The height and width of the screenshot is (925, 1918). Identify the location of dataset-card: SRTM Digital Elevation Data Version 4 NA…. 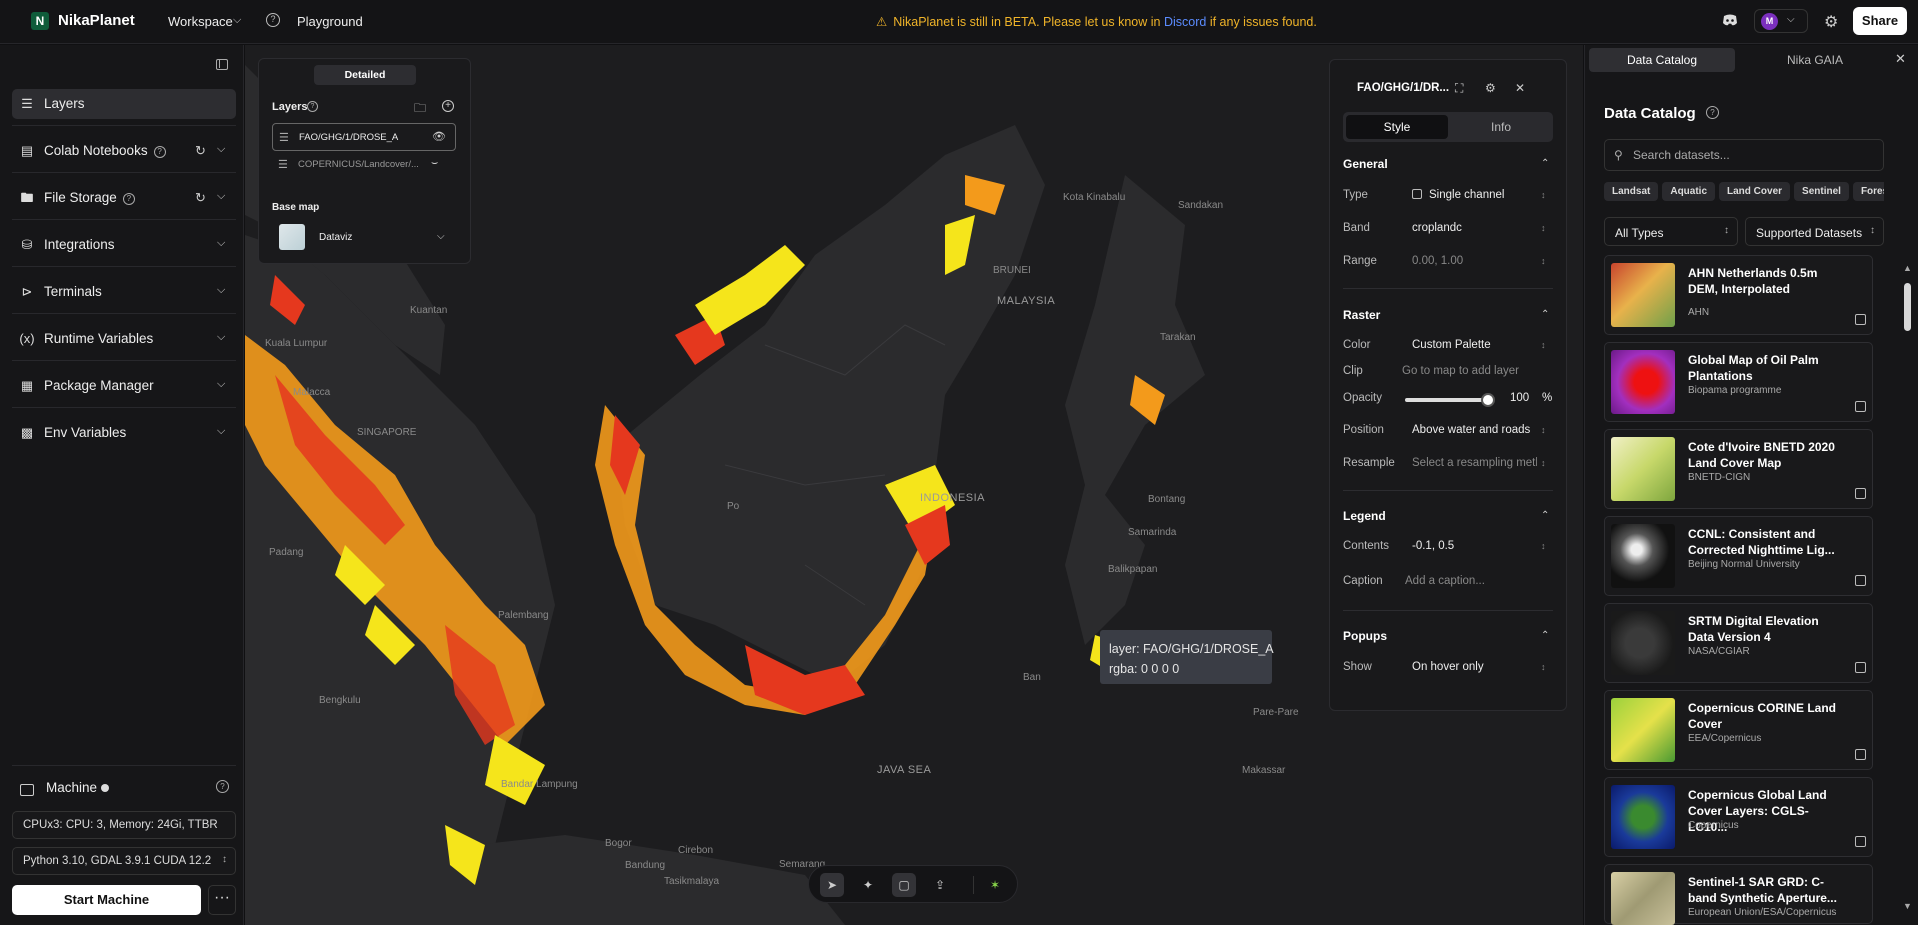
(1738, 643).